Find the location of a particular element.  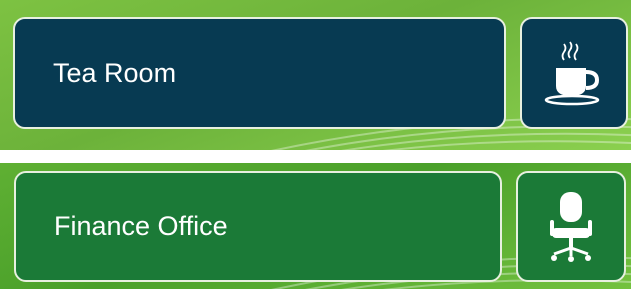

office-chair-icon is located at coordinates (571, 227).